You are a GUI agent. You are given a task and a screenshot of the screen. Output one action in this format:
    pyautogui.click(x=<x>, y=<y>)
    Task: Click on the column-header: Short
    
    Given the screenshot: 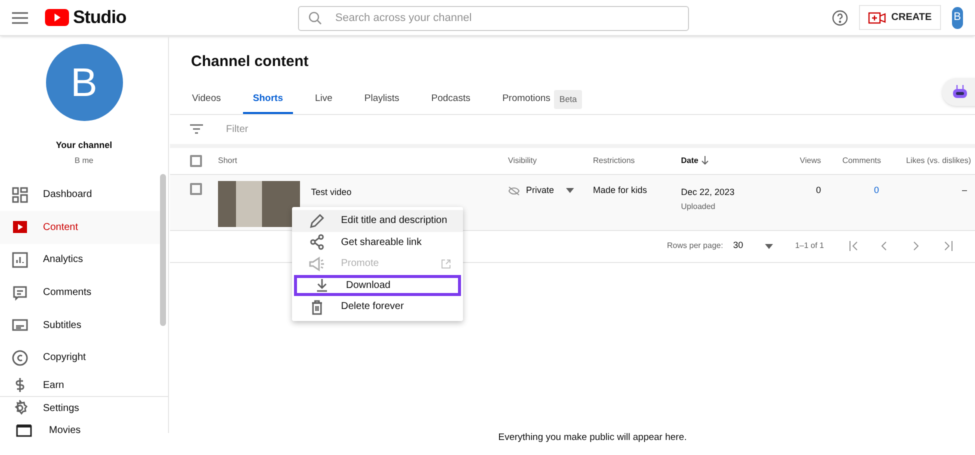 What is the action you would take?
    pyautogui.click(x=228, y=160)
    